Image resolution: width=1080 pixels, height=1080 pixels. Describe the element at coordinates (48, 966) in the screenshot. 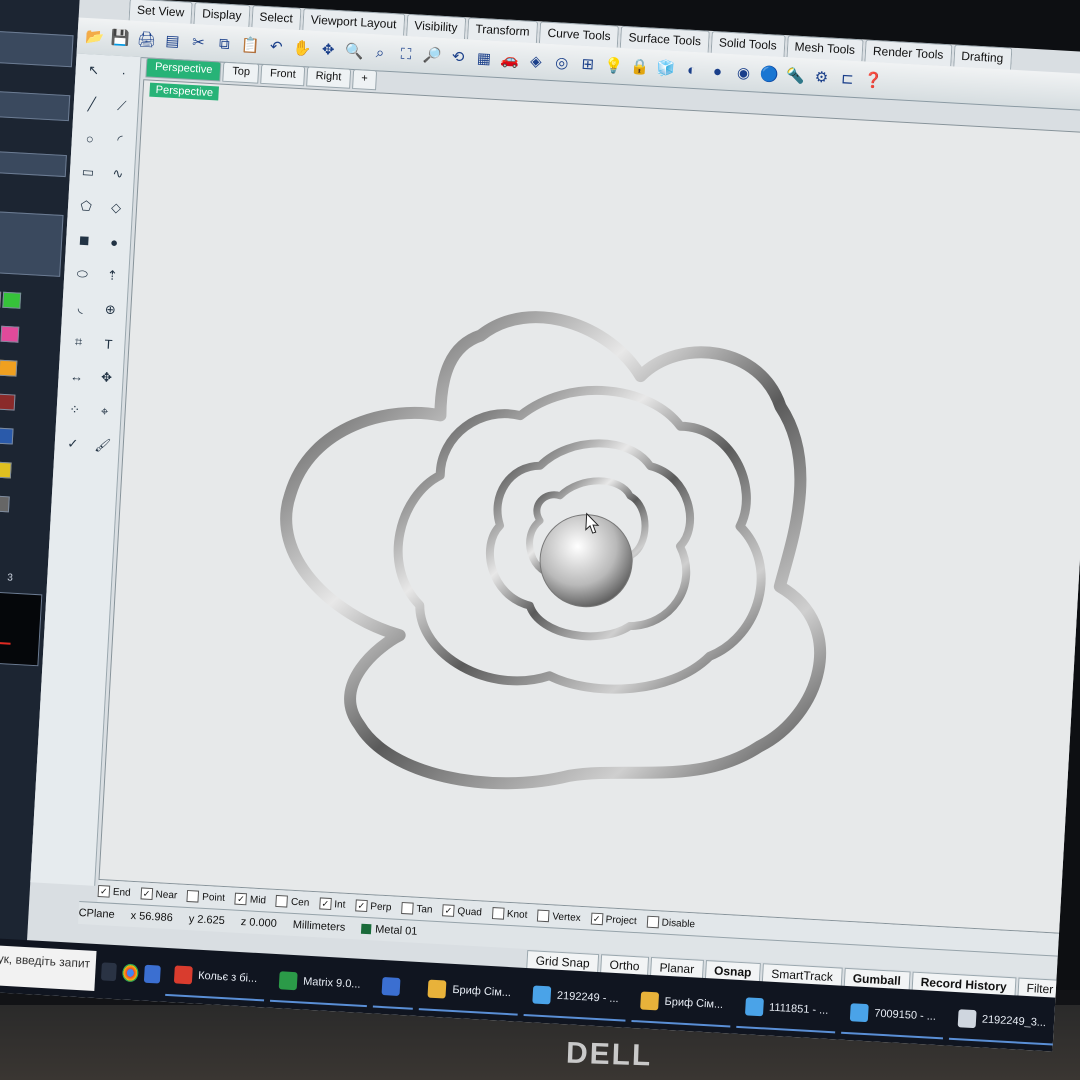

I see `taskbar-search-input: запити пошук, введіть запит тут` at that location.